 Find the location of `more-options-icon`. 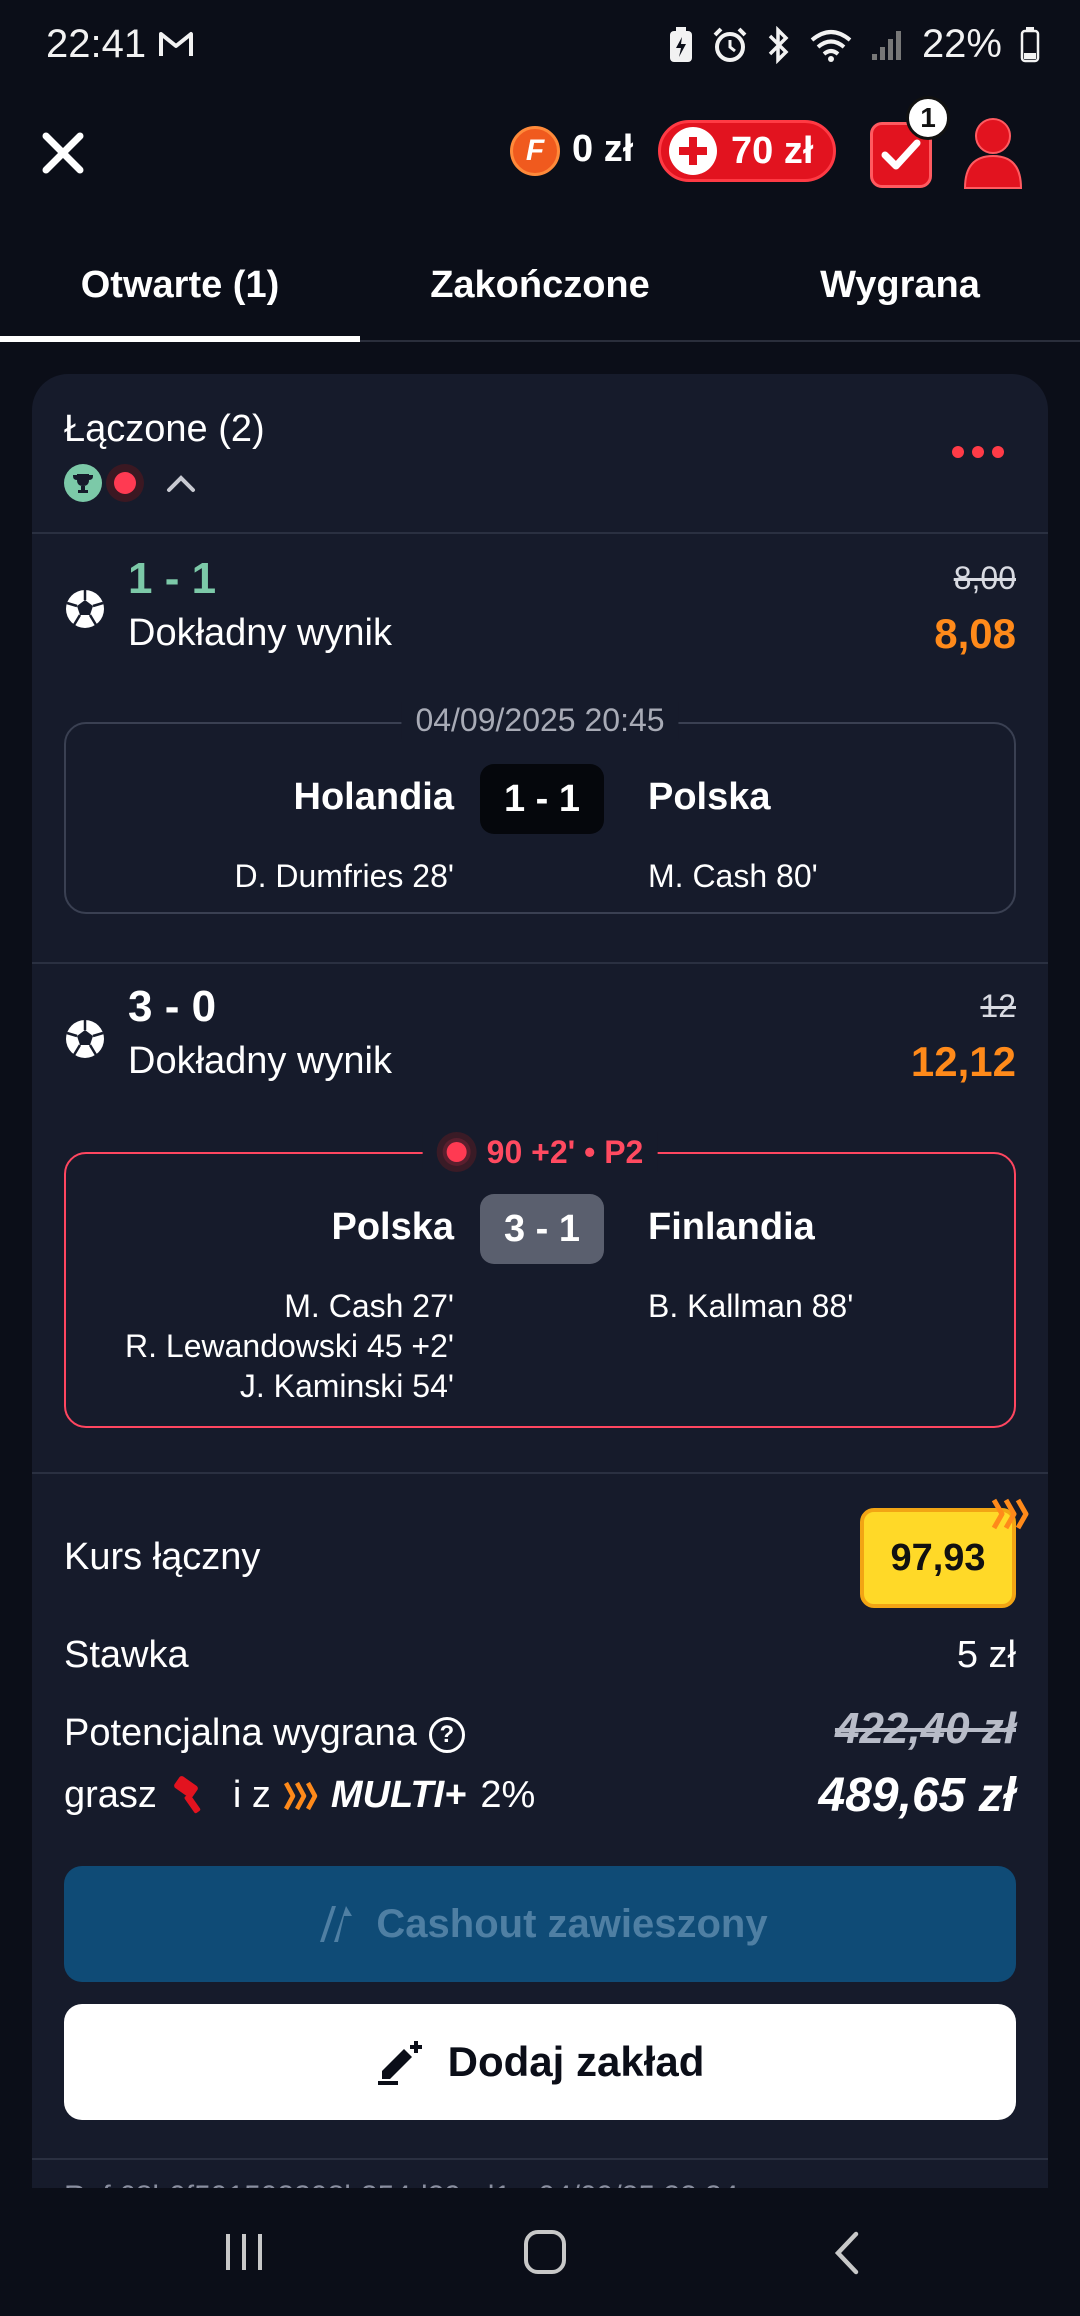

more-options-icon is located at coordinates (978, 452).